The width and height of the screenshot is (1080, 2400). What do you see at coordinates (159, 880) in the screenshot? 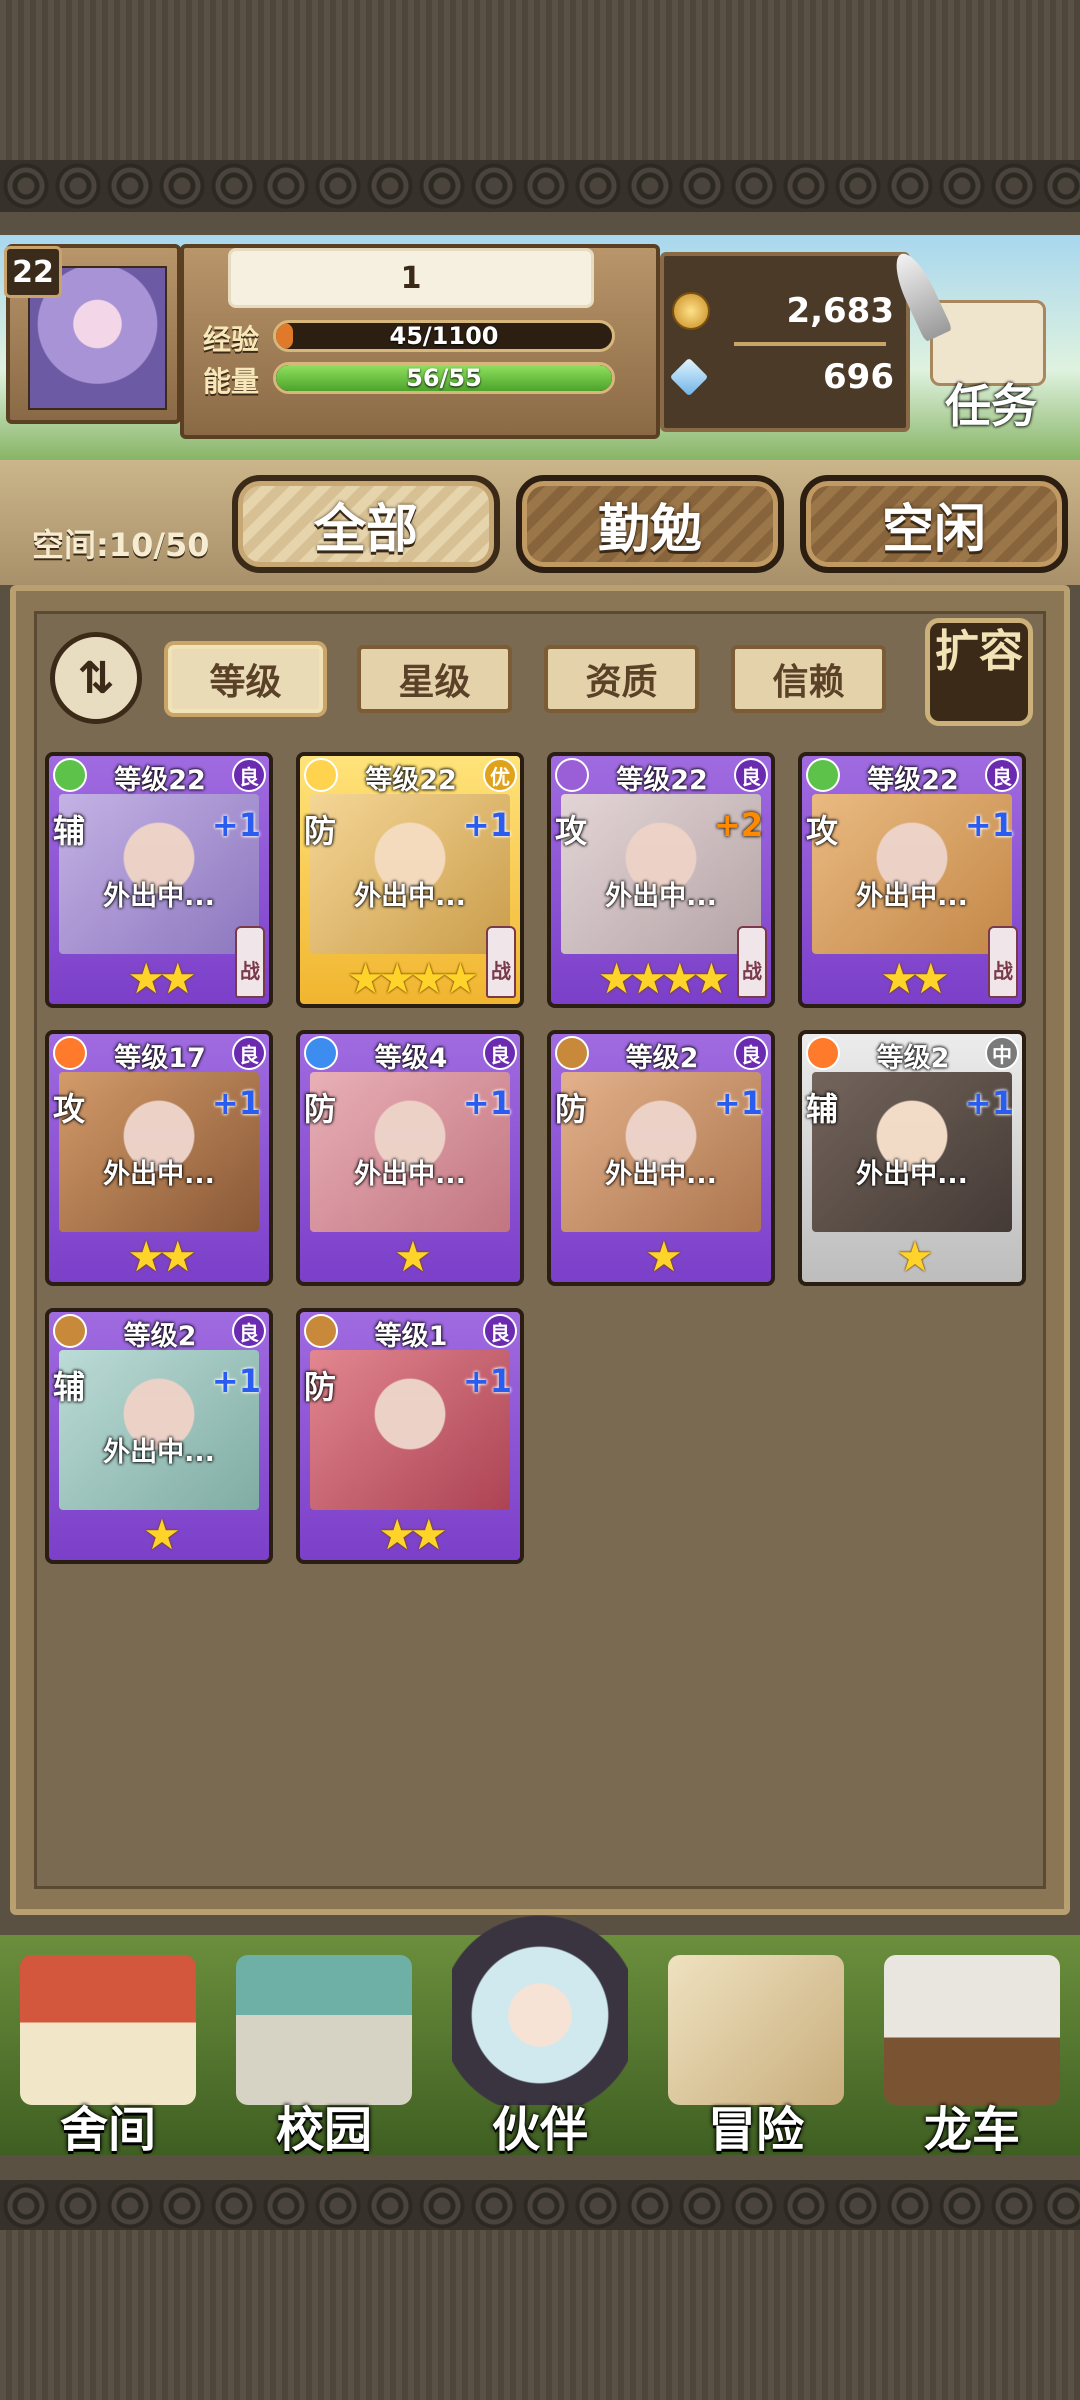
I see `partner-card: 等级22 良辅 +1 外出中... 战 ★ ★` at bounding box center [159, 880].